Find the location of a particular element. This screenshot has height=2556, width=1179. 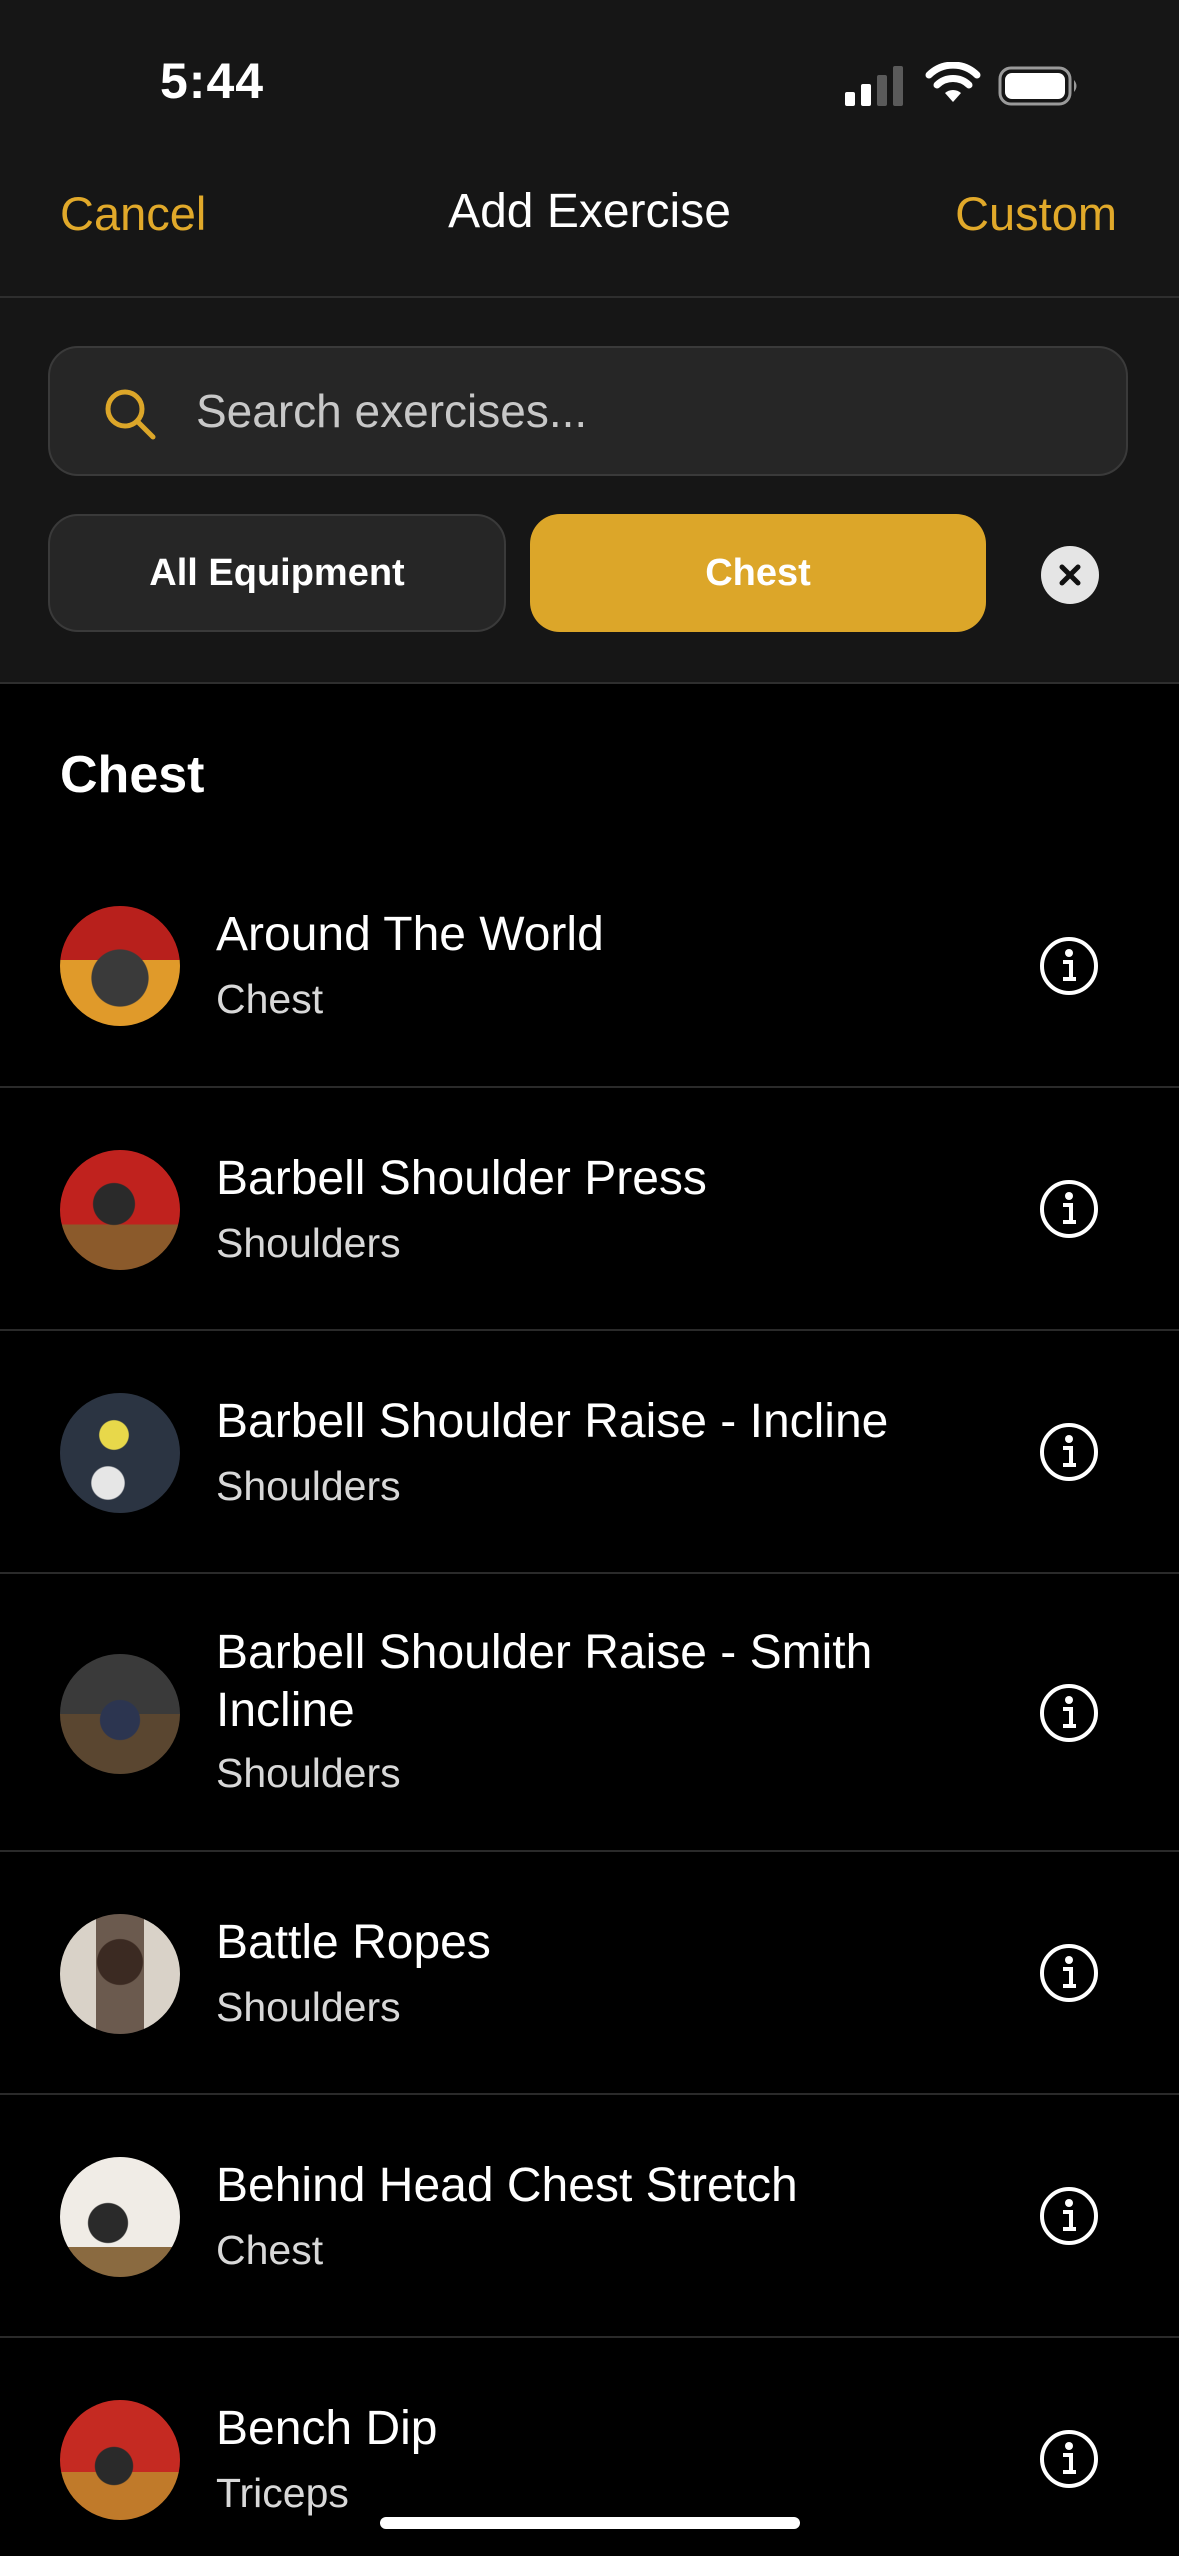

close-icon is located at coordinates (1070, 575).